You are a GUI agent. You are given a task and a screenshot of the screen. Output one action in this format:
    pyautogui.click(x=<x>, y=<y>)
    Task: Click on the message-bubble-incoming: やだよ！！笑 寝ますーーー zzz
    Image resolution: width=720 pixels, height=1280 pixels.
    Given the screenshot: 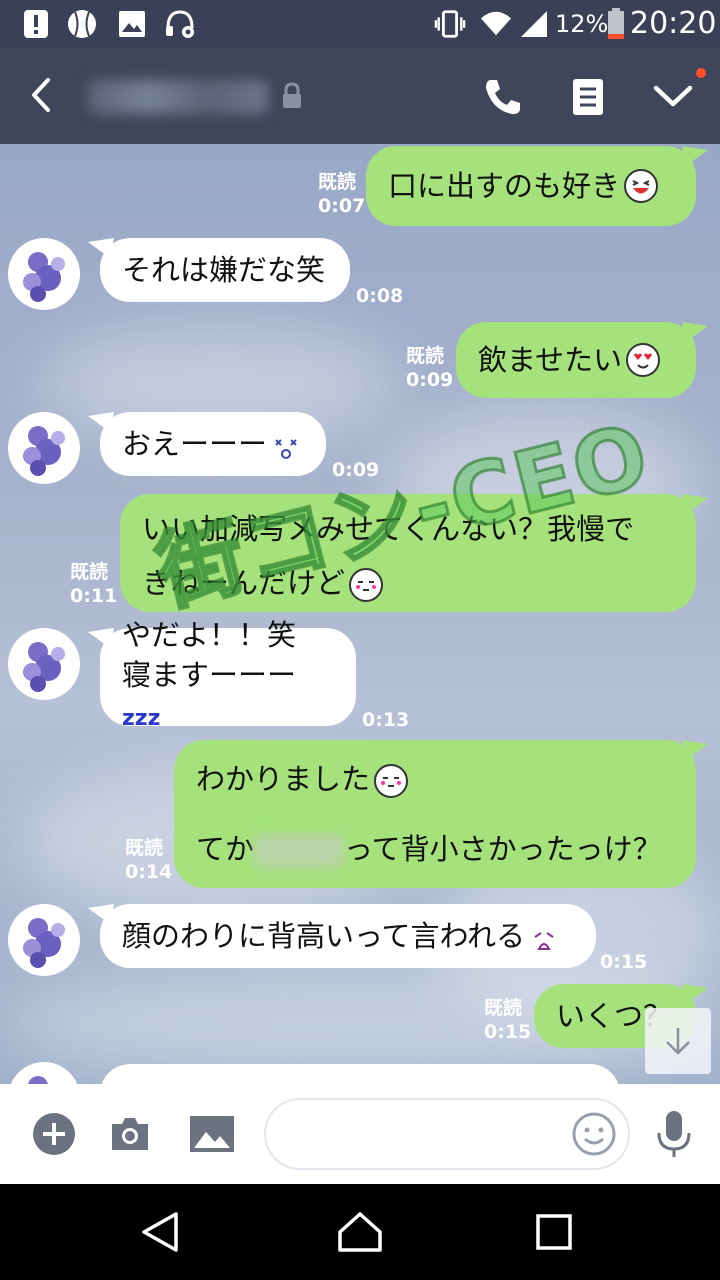 What is the action you would take?
    pyautogui.click(x=228, y=674)
    